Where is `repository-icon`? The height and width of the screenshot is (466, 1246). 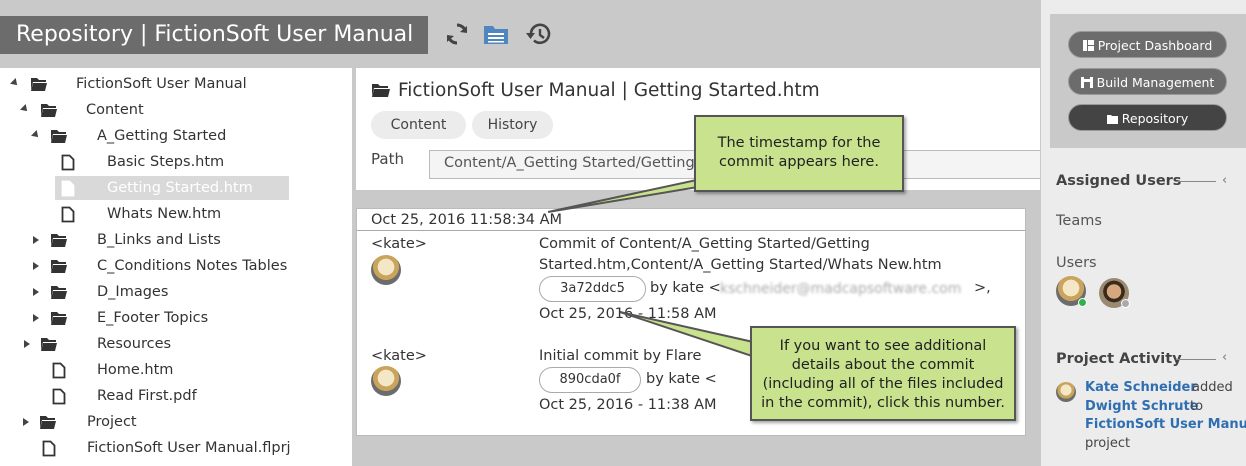
repository-icon is located at coordinates (1112, 119).